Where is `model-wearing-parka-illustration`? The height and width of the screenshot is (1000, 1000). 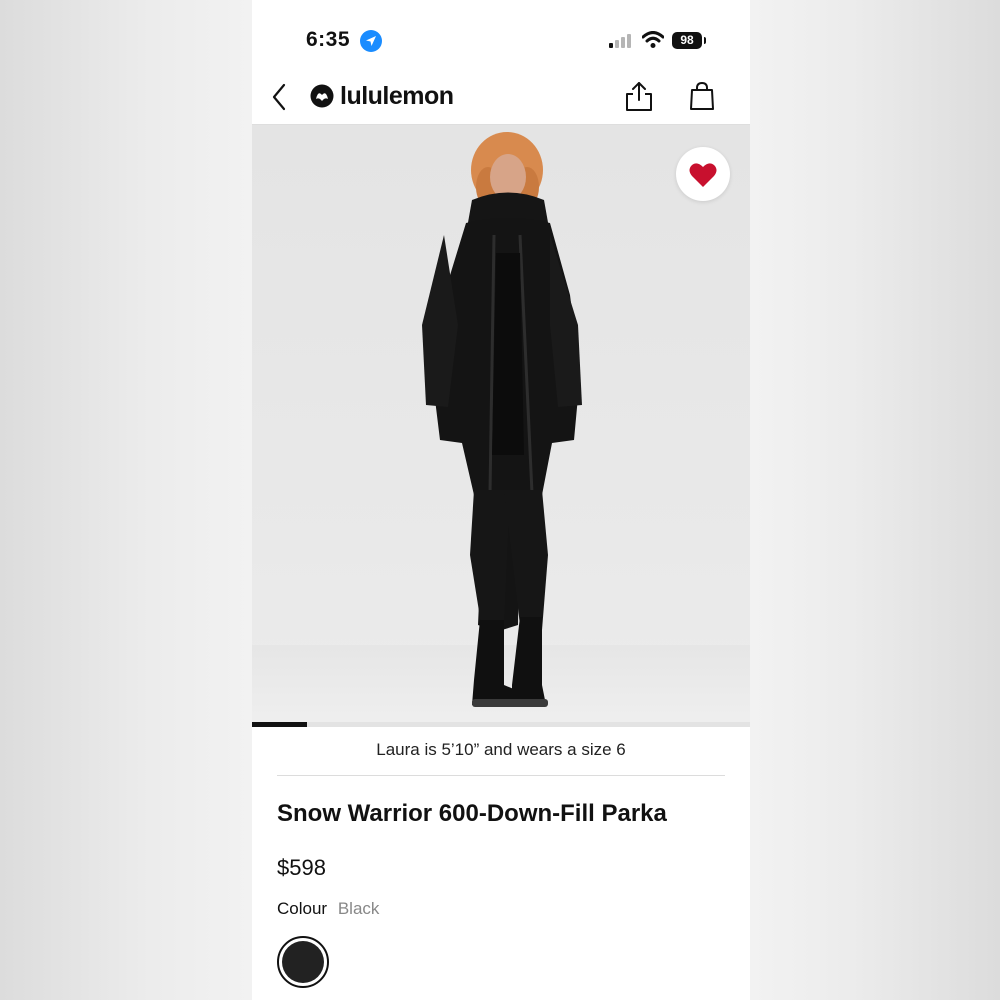
model-wearing-parka-illustration is located at coordinates (502, 419).